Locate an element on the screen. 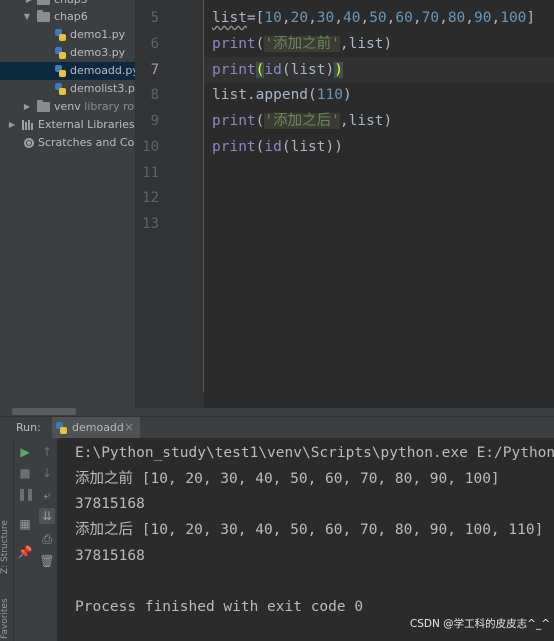 The image size is (554, 641). run-label: Run: is located at coordinates (28, 427).